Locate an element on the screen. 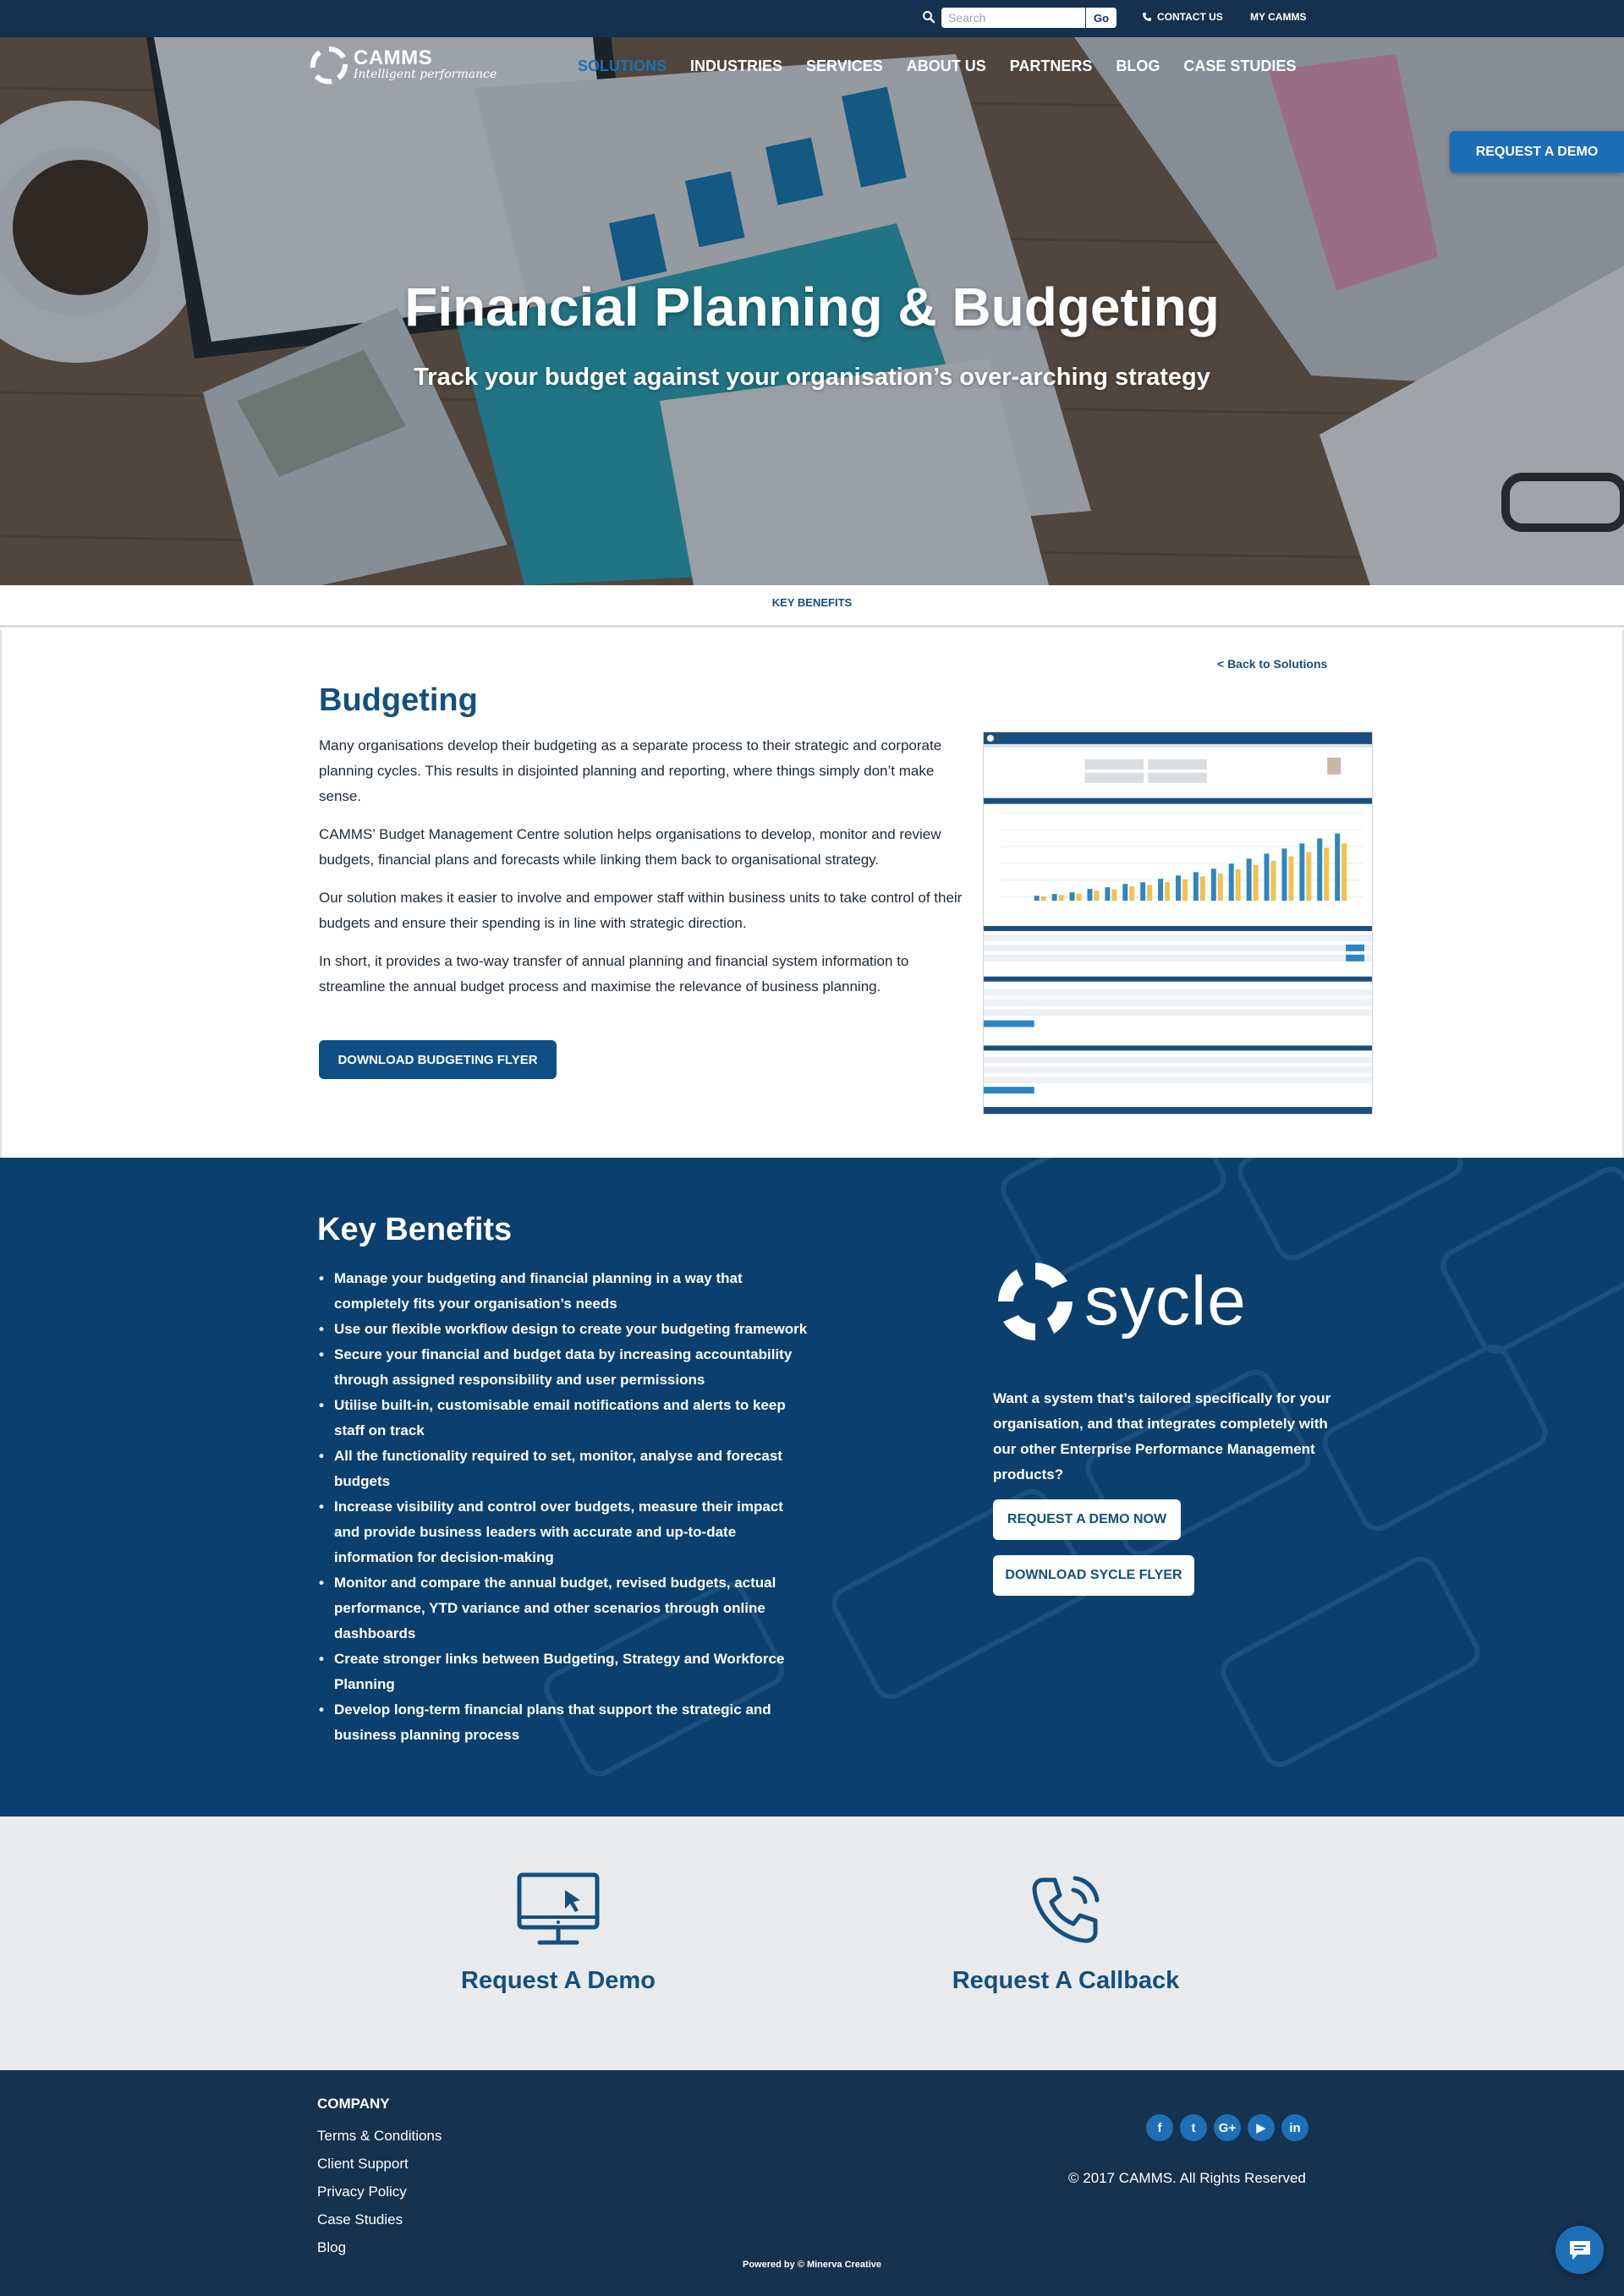 This screenshot has width=1624, height=2296. phone-icon is located at coordinates (1147, 17).